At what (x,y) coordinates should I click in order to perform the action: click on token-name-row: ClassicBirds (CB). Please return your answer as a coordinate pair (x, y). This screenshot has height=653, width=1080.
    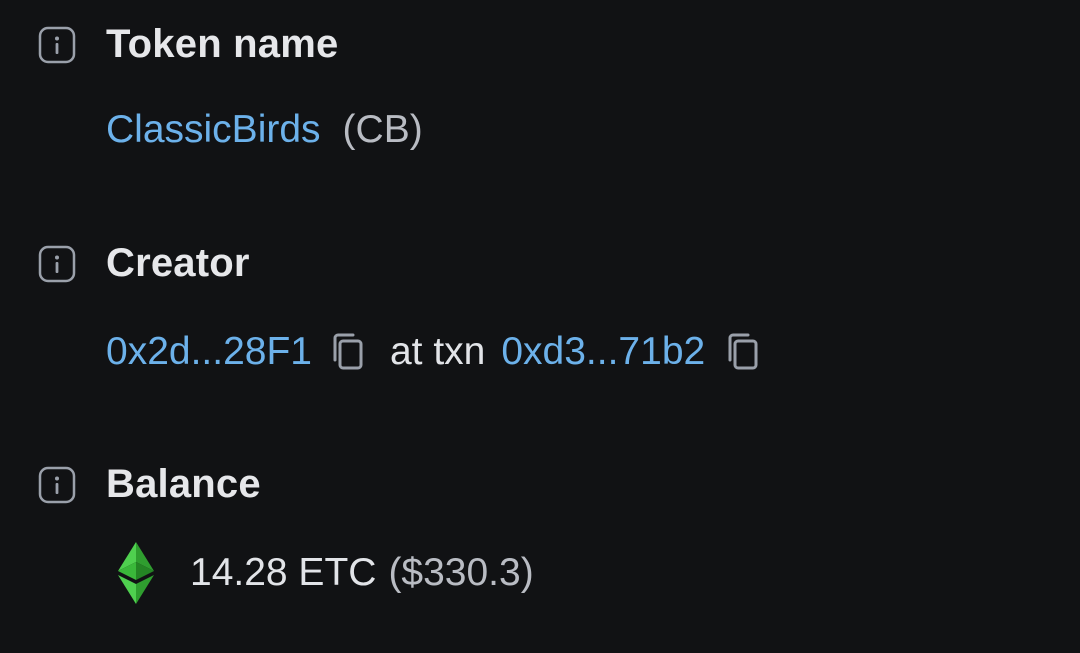
    Looking at the image, I should click on (264, 130).